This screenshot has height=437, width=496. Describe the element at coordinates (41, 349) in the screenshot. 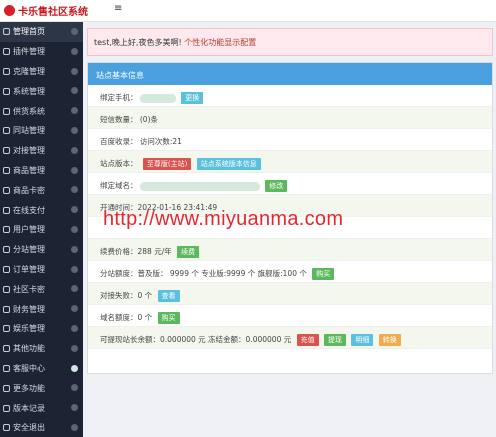

I see `sidebar-item-16: 其他功能` at that location.